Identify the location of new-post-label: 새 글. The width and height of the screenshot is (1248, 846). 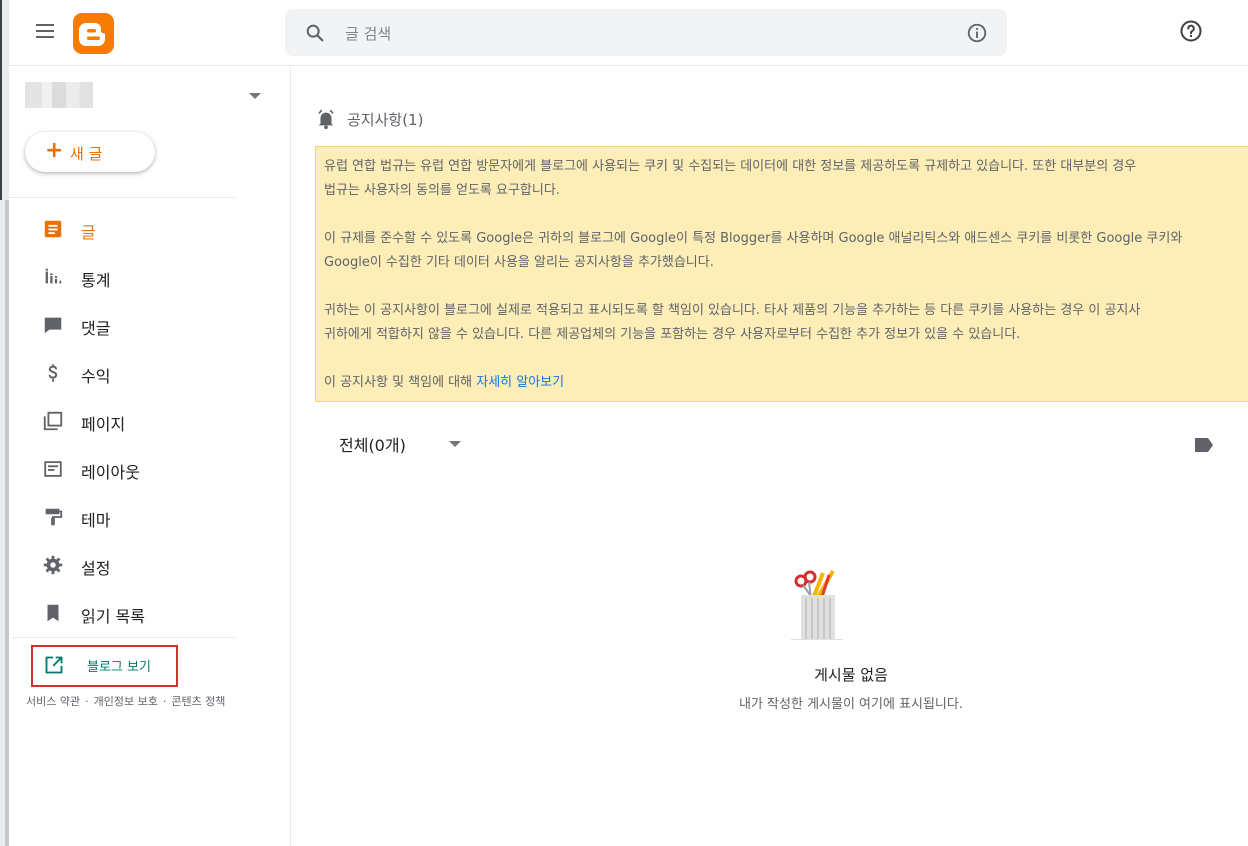
(86, 154).